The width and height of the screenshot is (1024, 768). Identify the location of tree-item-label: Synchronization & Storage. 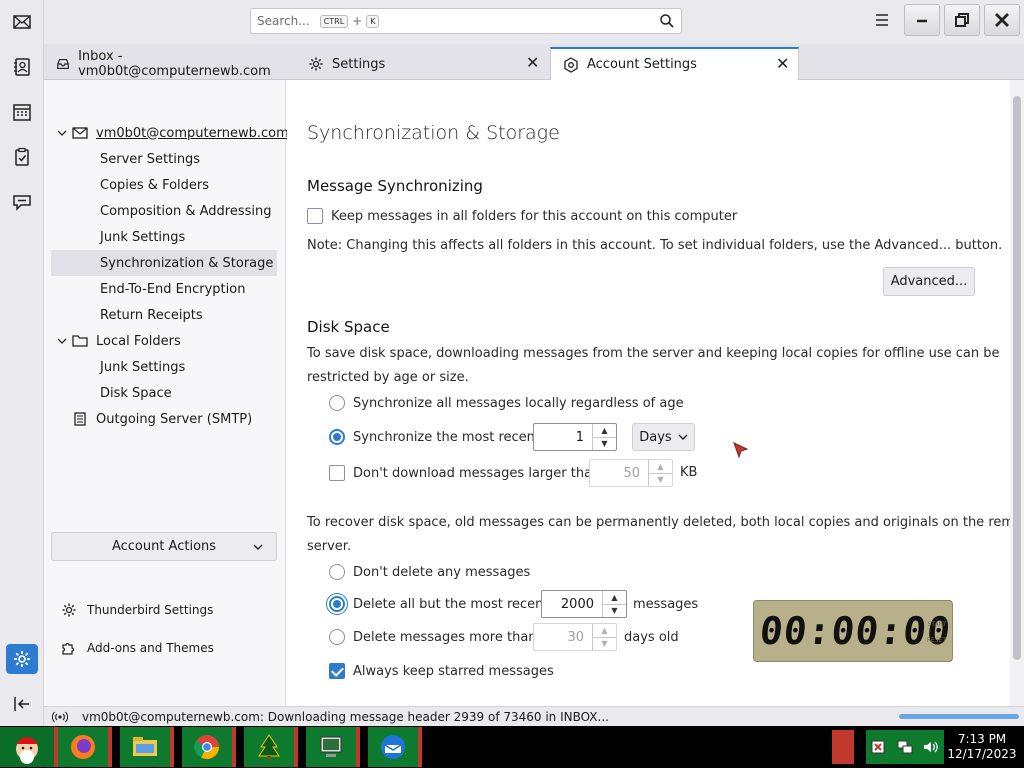
(187, 263).